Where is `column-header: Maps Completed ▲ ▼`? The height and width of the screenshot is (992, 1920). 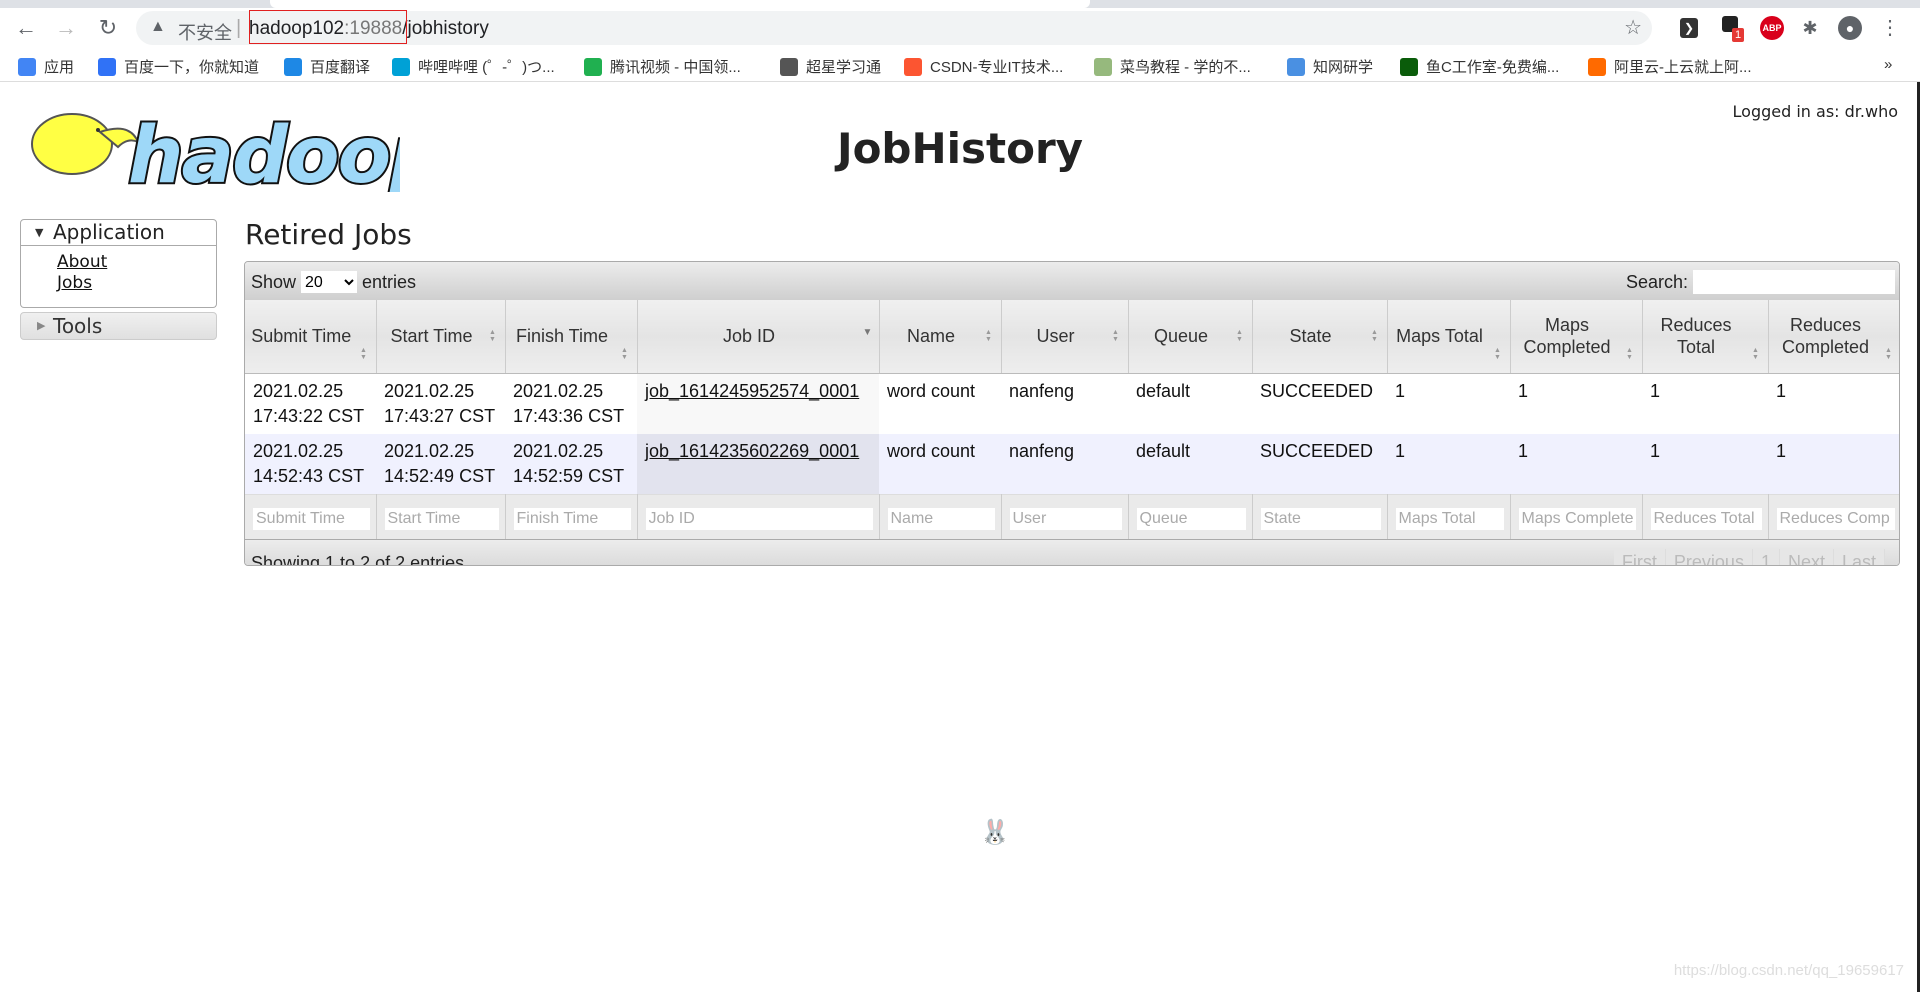 column-header: Maps Completed ▲ ▼ is located at coordinates (1576, 337).